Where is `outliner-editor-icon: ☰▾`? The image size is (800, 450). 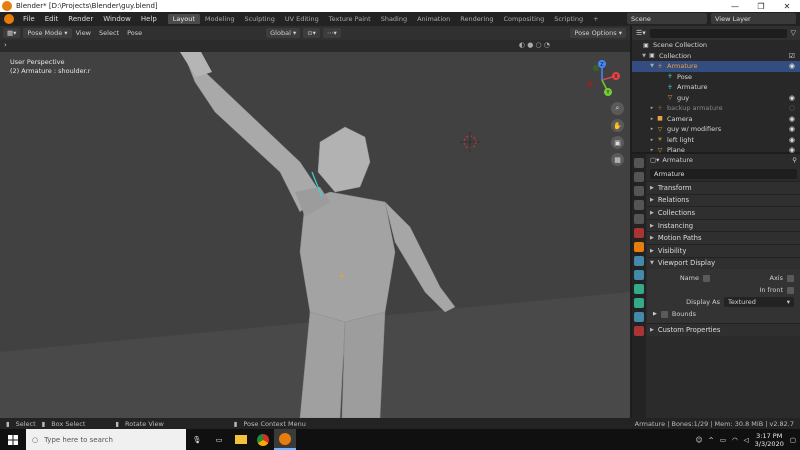
outliner-editor-icon: ☰▾ is located at coordinates (641, 33).